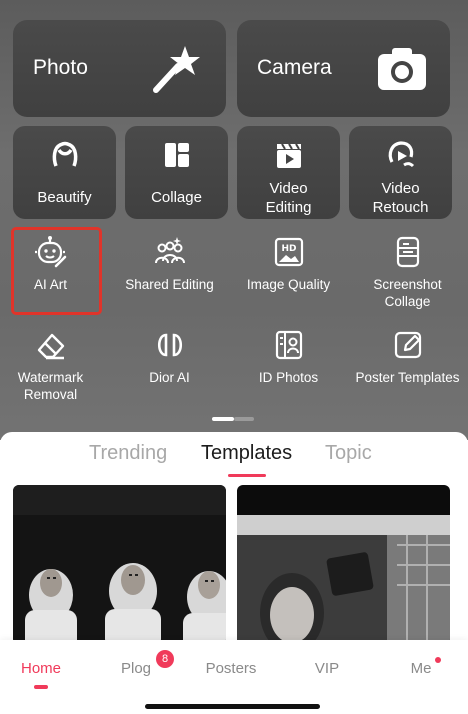  I want to click on collage-grid-icon, so click(176, 155).